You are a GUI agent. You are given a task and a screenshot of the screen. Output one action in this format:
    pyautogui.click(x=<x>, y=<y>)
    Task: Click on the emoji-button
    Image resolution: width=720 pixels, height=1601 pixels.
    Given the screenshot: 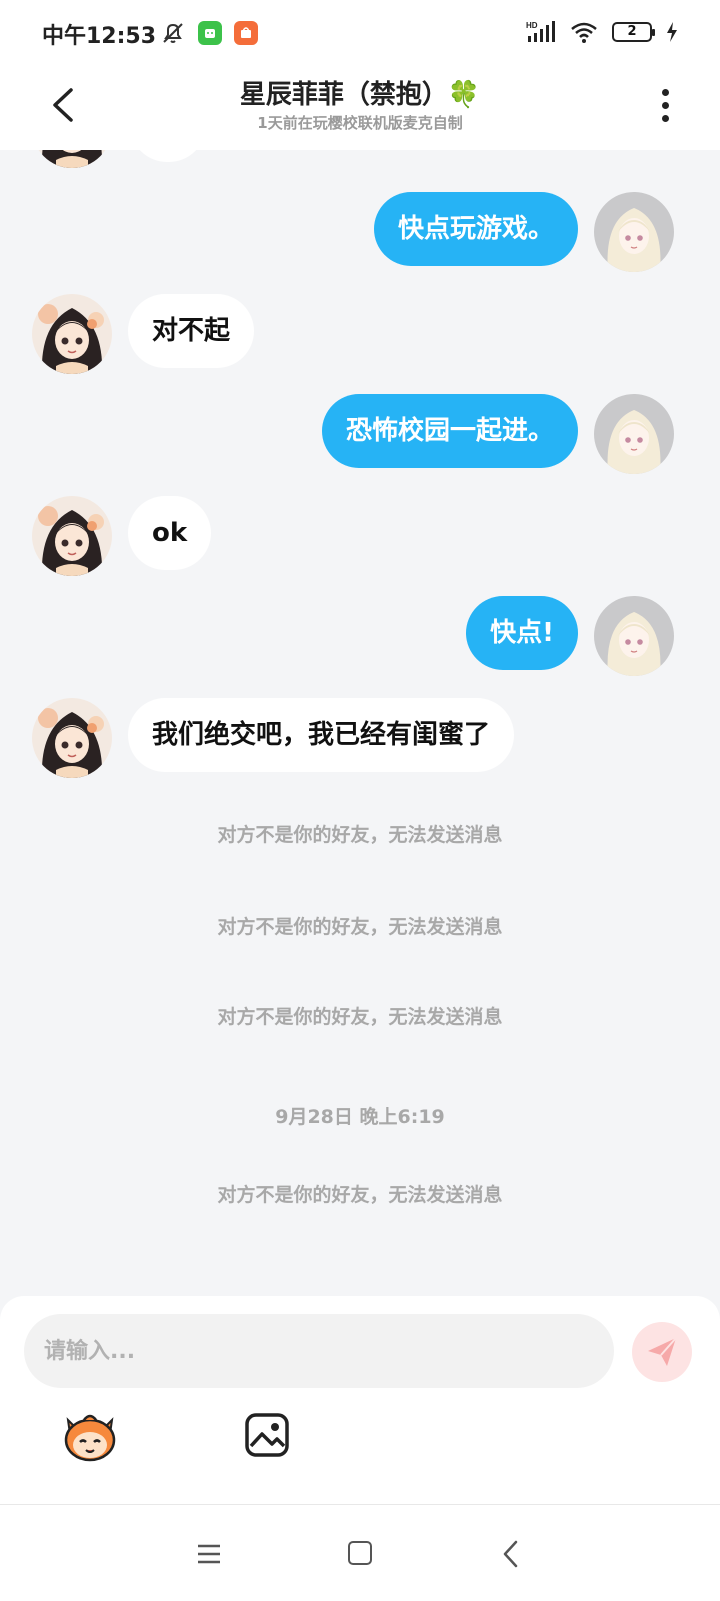 What is the action you would take?
    pyautogui.click(x=90, y=1436)
    